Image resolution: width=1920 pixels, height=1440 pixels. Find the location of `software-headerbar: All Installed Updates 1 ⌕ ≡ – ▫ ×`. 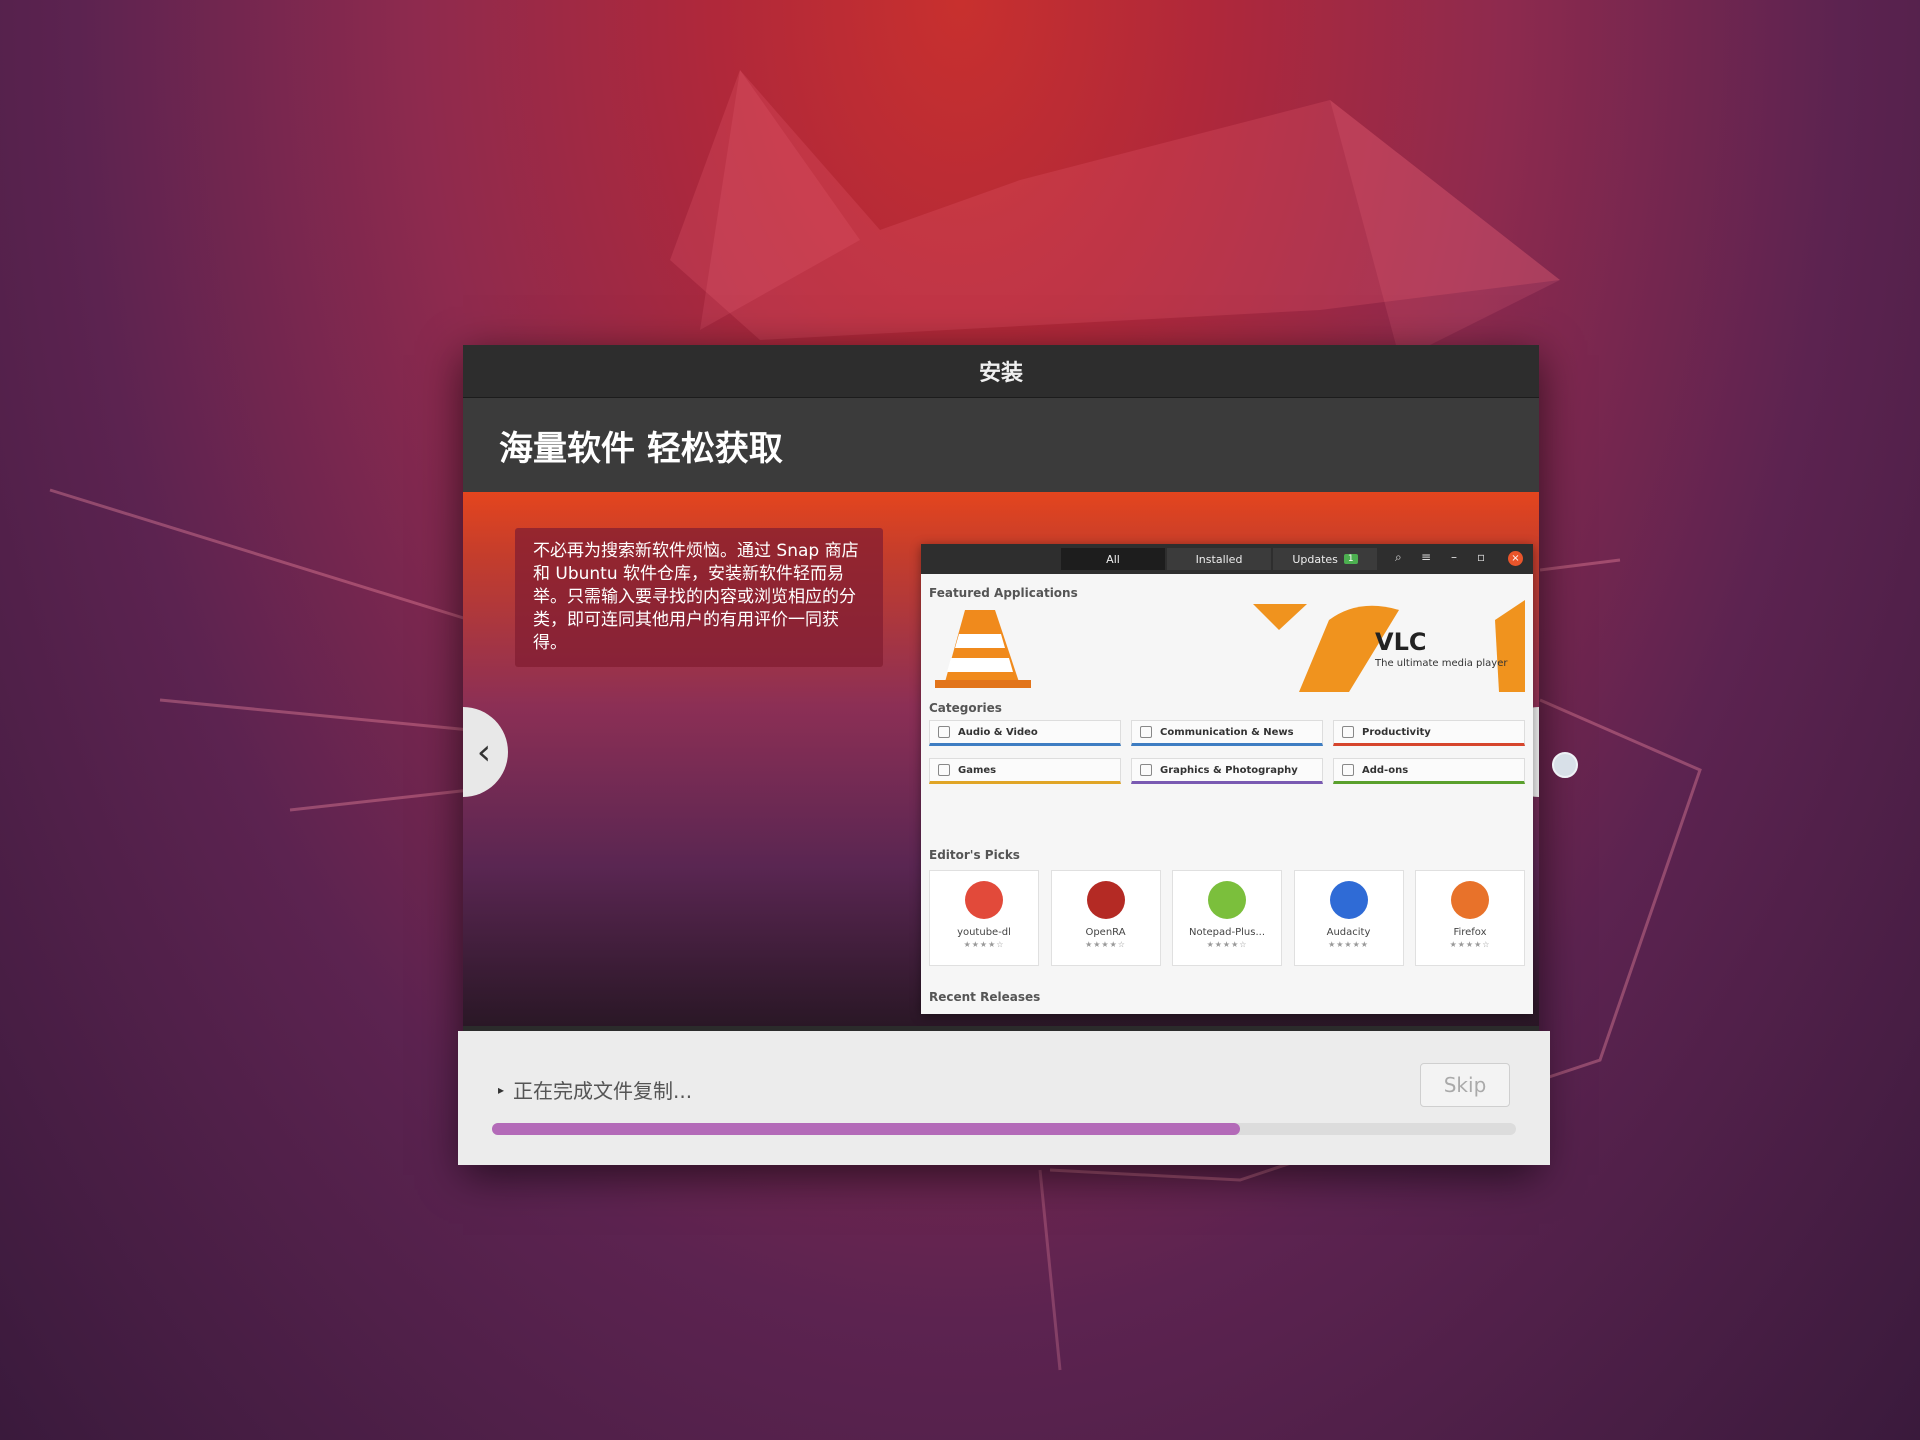

software-headerbar: All Installed Updates 1 ⌕ ≡ – ▫ × is located at coordinates (1227, 559).